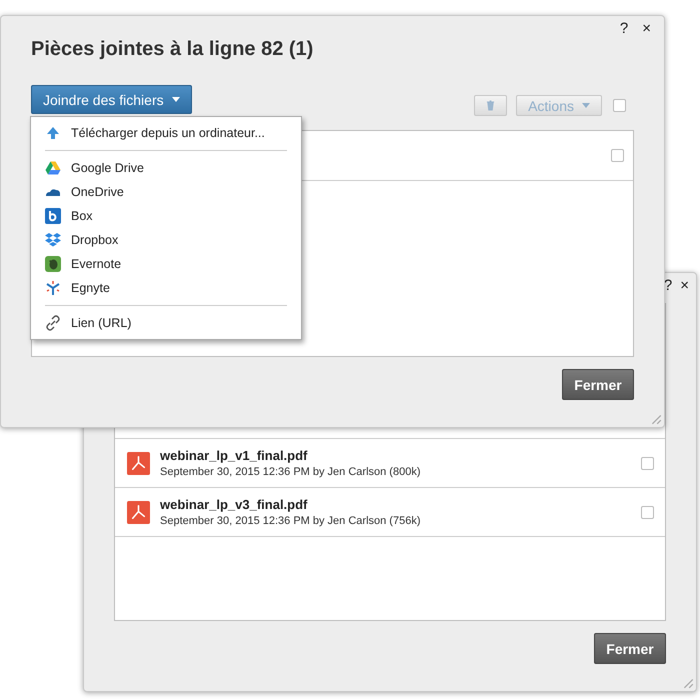 This screenshot has width=700, height=700. Describe the element at coordinates (166, 216) in the screenshot. I see `menu-item: Box` at that location.